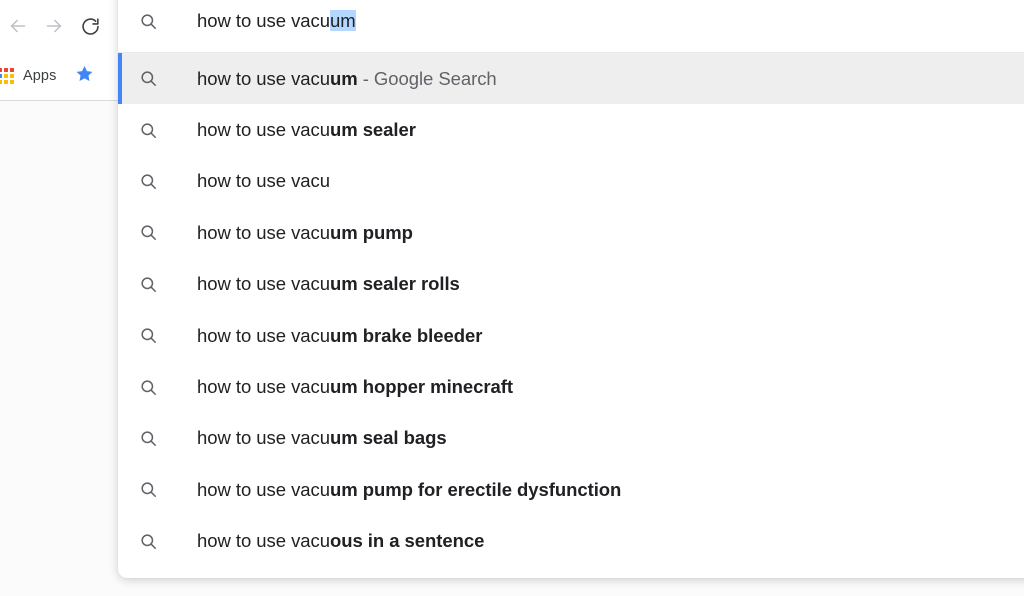 This screenshot has height=596, width=1024. Describe the element at coordinates (571, 233) in the screenshot. I see `suggestion-row: how to use vacuum pump` at that location.